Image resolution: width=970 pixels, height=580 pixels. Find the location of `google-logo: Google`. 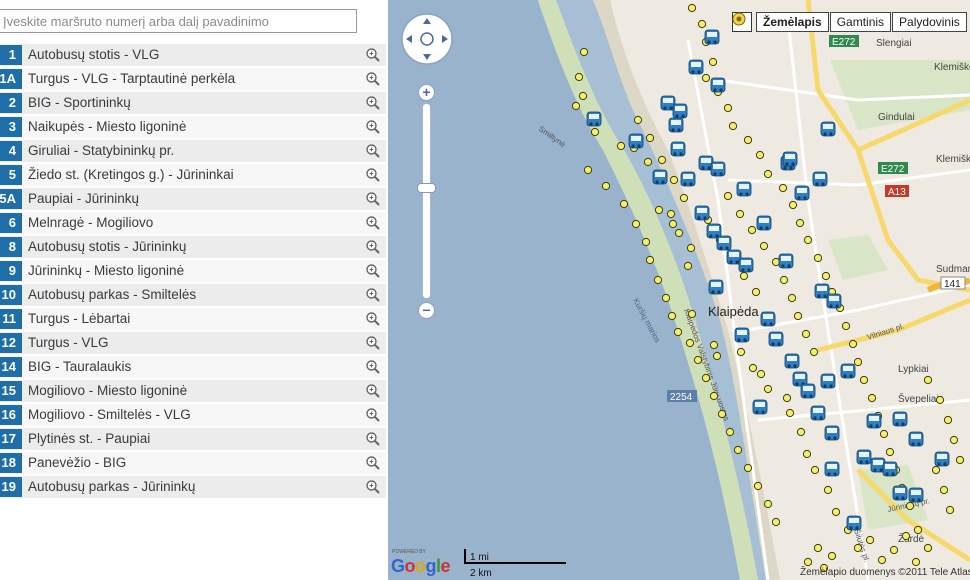

google-logo: Google is located at coordinates (421, 566).